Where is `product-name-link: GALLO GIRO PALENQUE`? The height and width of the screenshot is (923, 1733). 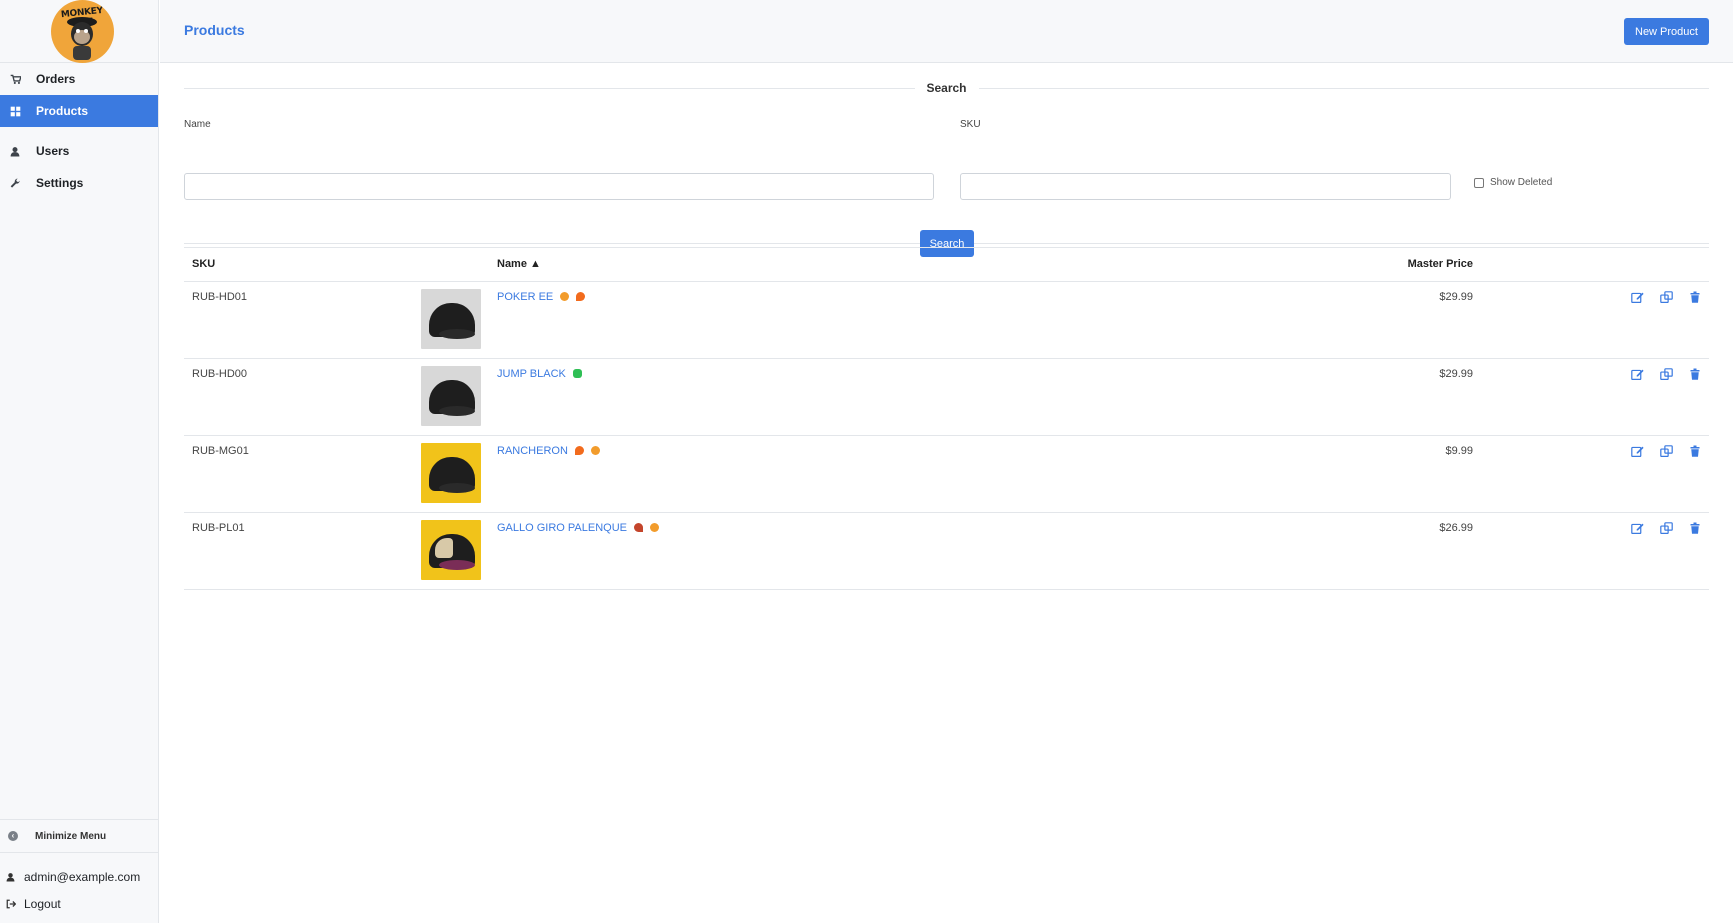
product-name-link: GALLO GIRO PALENQUE is located at coordinates (578, 528).